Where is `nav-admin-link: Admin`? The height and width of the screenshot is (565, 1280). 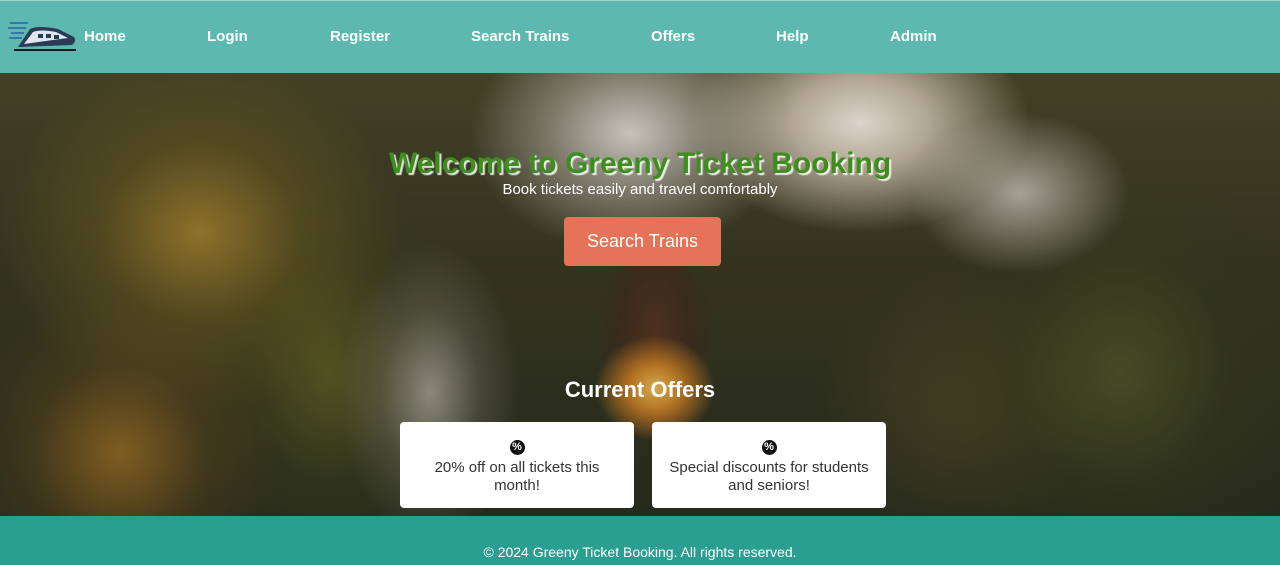
nav-admin-link: Admin is located at coordinates (913, 36).